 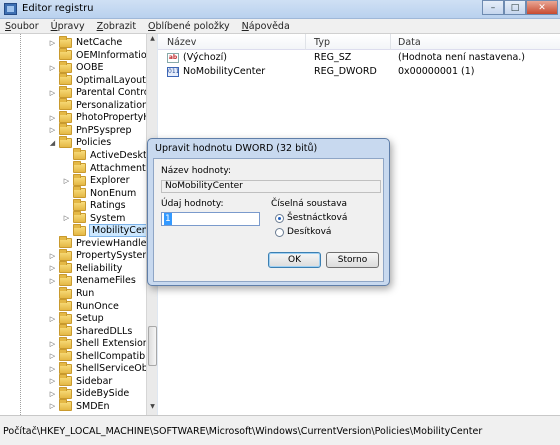 What do you see at coordinates (181, 42) in the screenshot?
I see `column-name: Název` at bounding box center [181, 42].